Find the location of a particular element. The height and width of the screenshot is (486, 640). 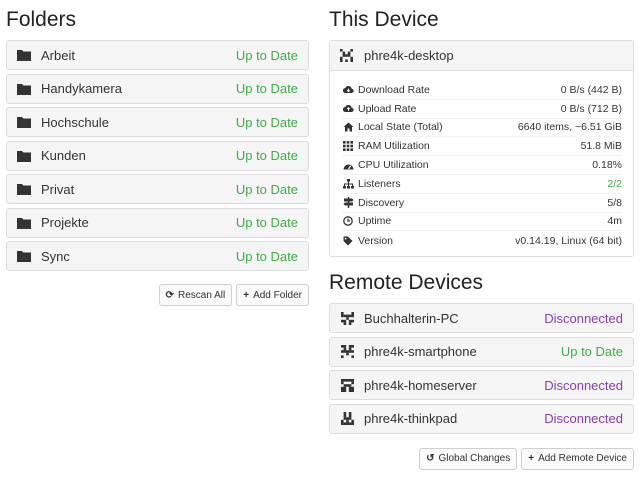

stat-uptime: Uptime 4m is located at coordinates (482, 222).